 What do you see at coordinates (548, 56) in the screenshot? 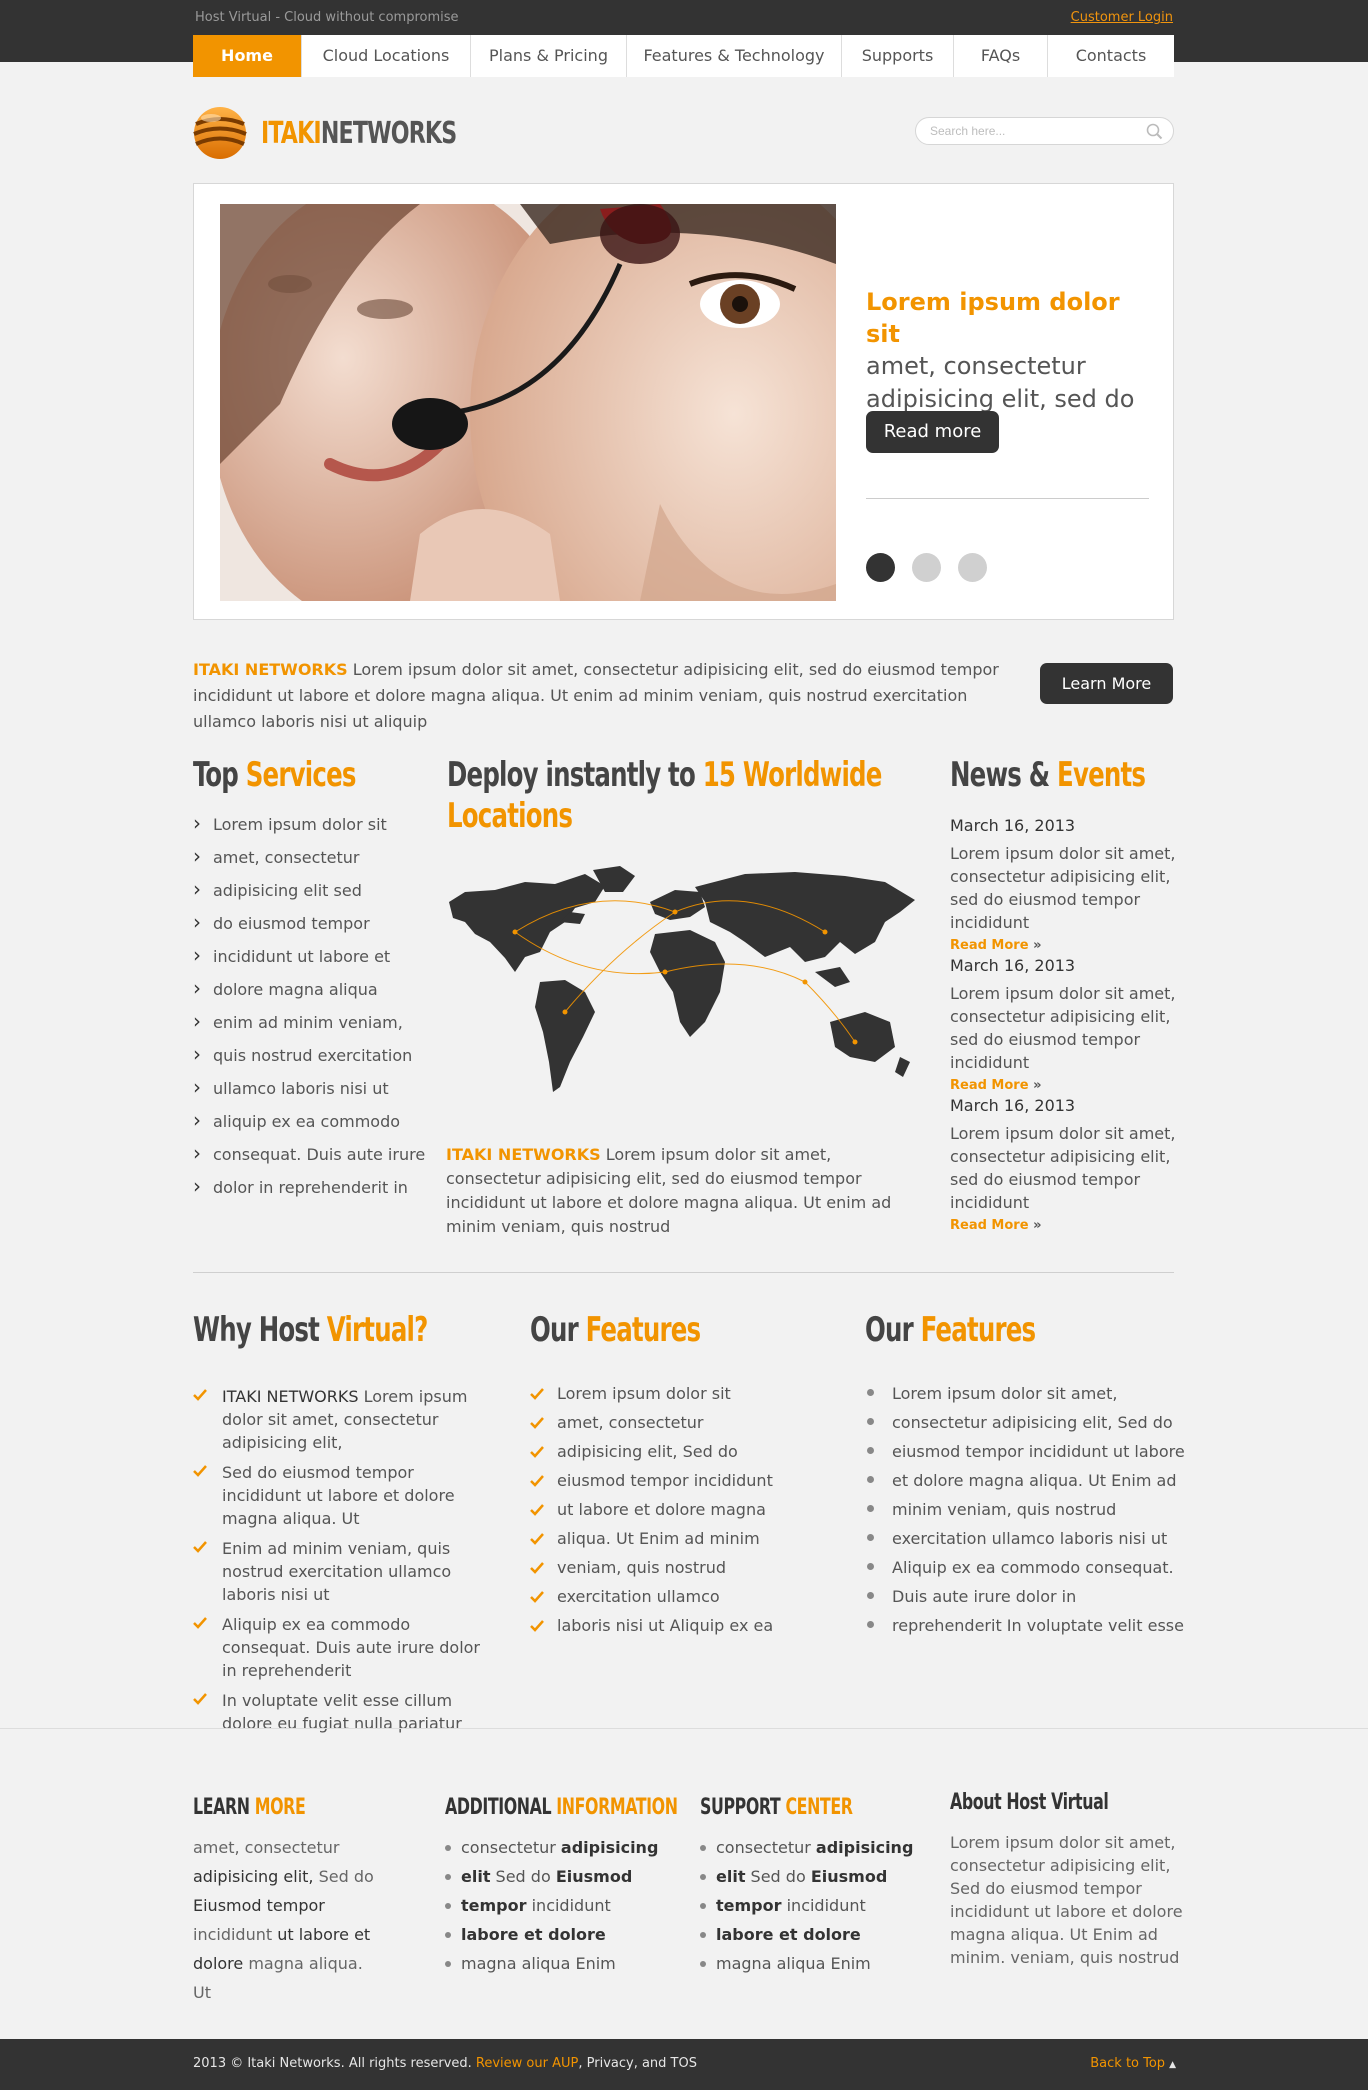
I see `nav-item-plans-pricing: Plans & Pricing` at bounding box center [548, 56].